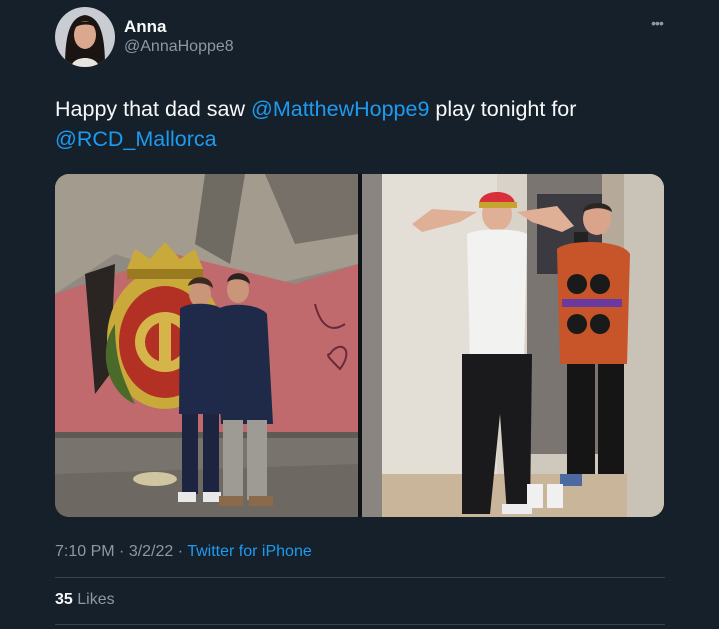  Describe the element at coordinates (179, 47) in the screenshot. I see `author-handle: @AnnaHoppe8` at that location.